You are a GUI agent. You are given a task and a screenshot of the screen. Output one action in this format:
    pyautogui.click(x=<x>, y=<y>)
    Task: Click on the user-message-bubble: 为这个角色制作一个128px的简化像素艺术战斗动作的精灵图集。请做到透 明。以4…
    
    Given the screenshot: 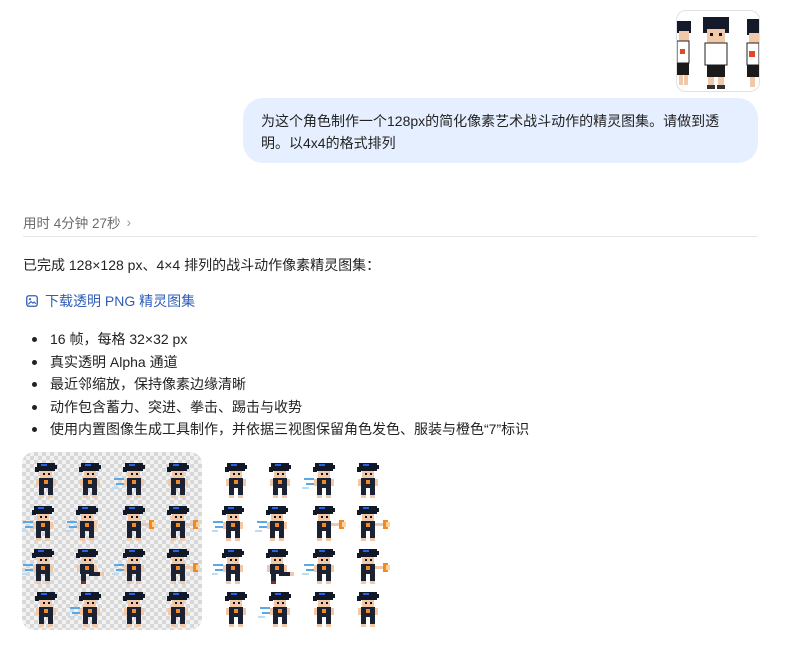 What is the action you would take?
    pyautogui.click(x=500, y=130)
    